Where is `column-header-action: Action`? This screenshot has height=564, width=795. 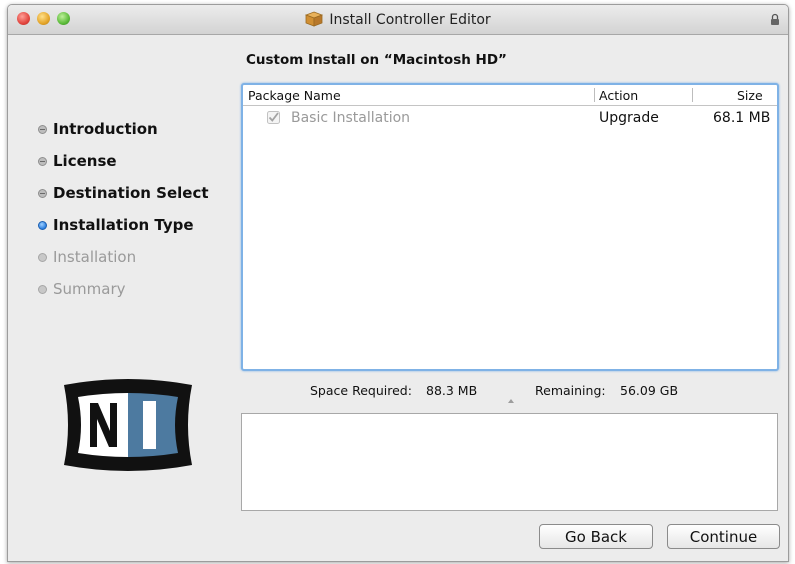 column-header-action: Action is located at coordinates (618, 95).